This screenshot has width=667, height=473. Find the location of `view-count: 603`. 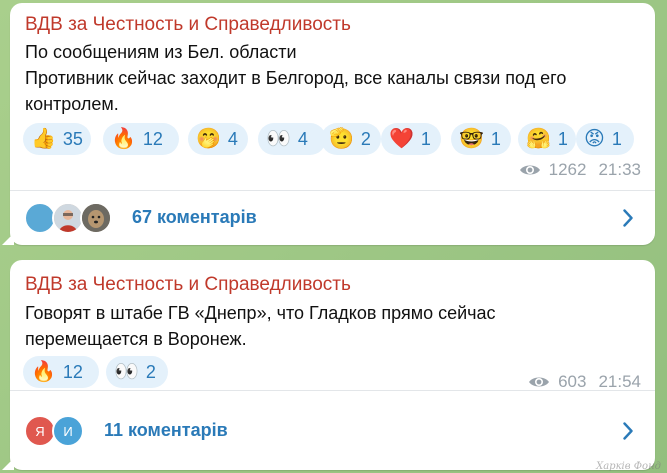

view-count: 603 is located at coordinates (572, 381).